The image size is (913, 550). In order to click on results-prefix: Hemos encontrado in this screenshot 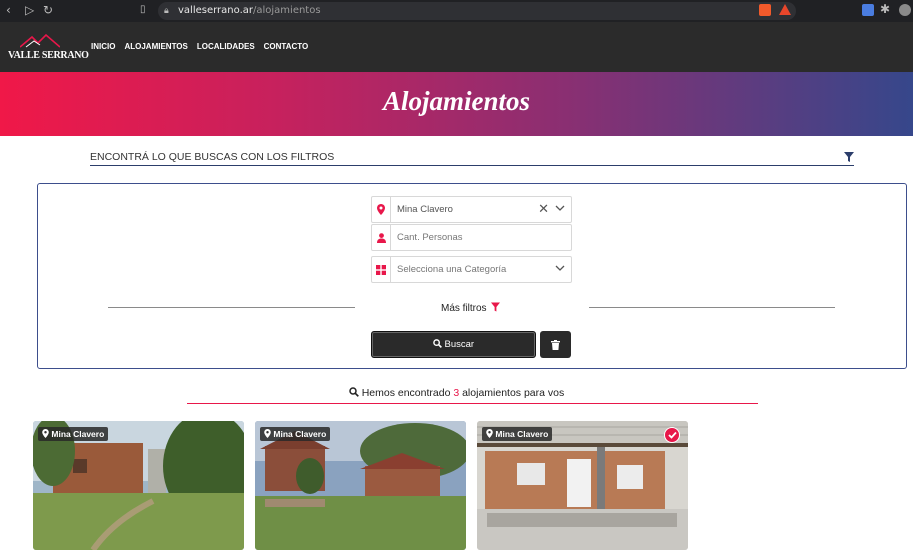, I will do `click(406, 393)`.